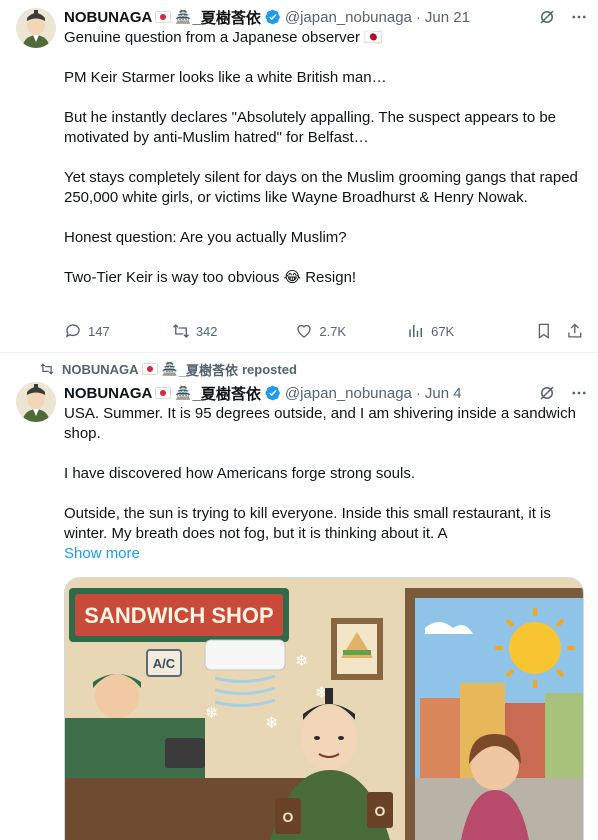 This screenshot has width=598, height=840. Describe the element at coordinates (118, 331) in the screenshot. I see `reply-button: 147` at that location.